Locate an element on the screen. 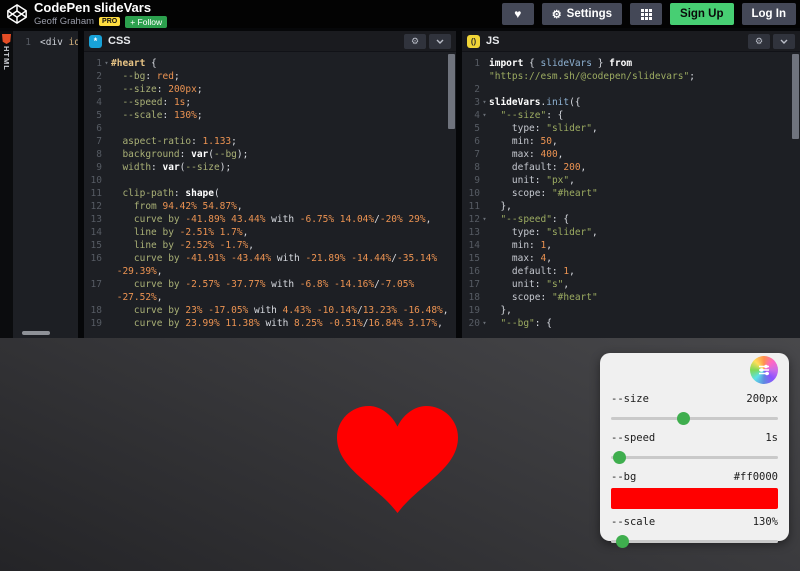  like-button: ♥ is located at coordinates (517, 14).